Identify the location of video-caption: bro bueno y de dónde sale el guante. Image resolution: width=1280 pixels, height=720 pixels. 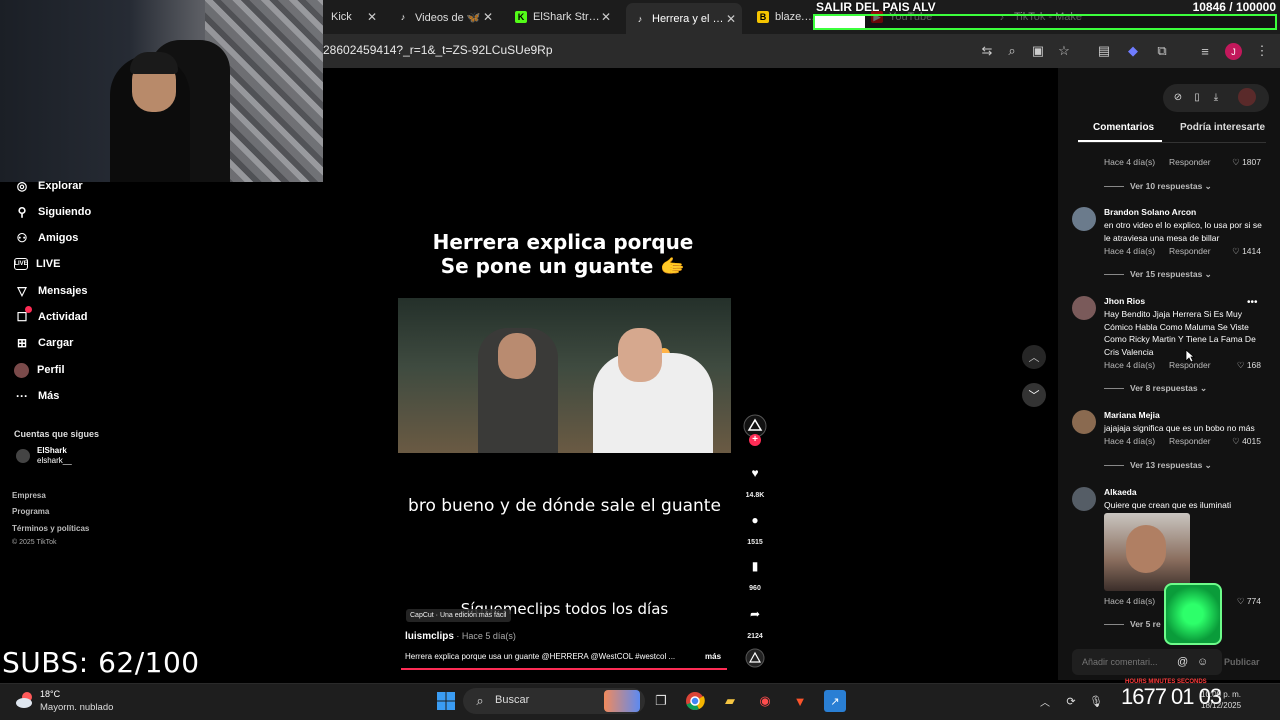
(564, 506).